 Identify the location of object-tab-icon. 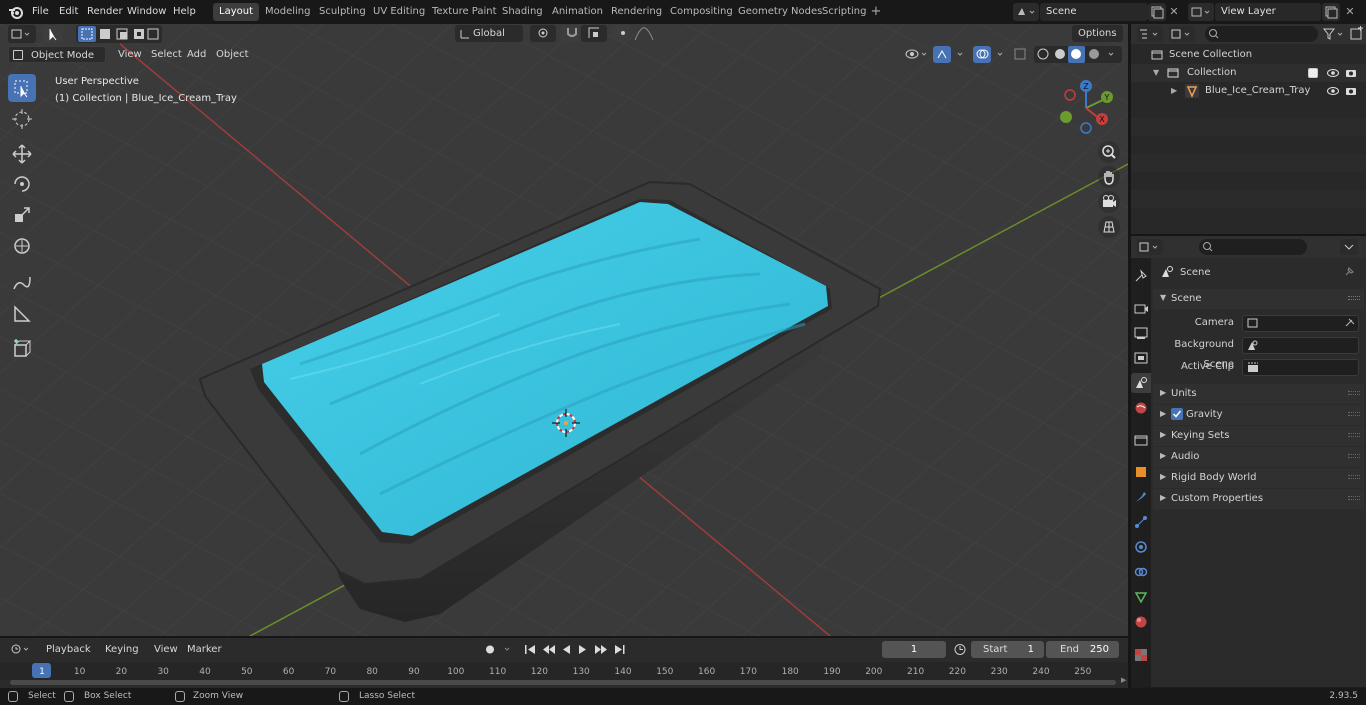
(1141, 472).